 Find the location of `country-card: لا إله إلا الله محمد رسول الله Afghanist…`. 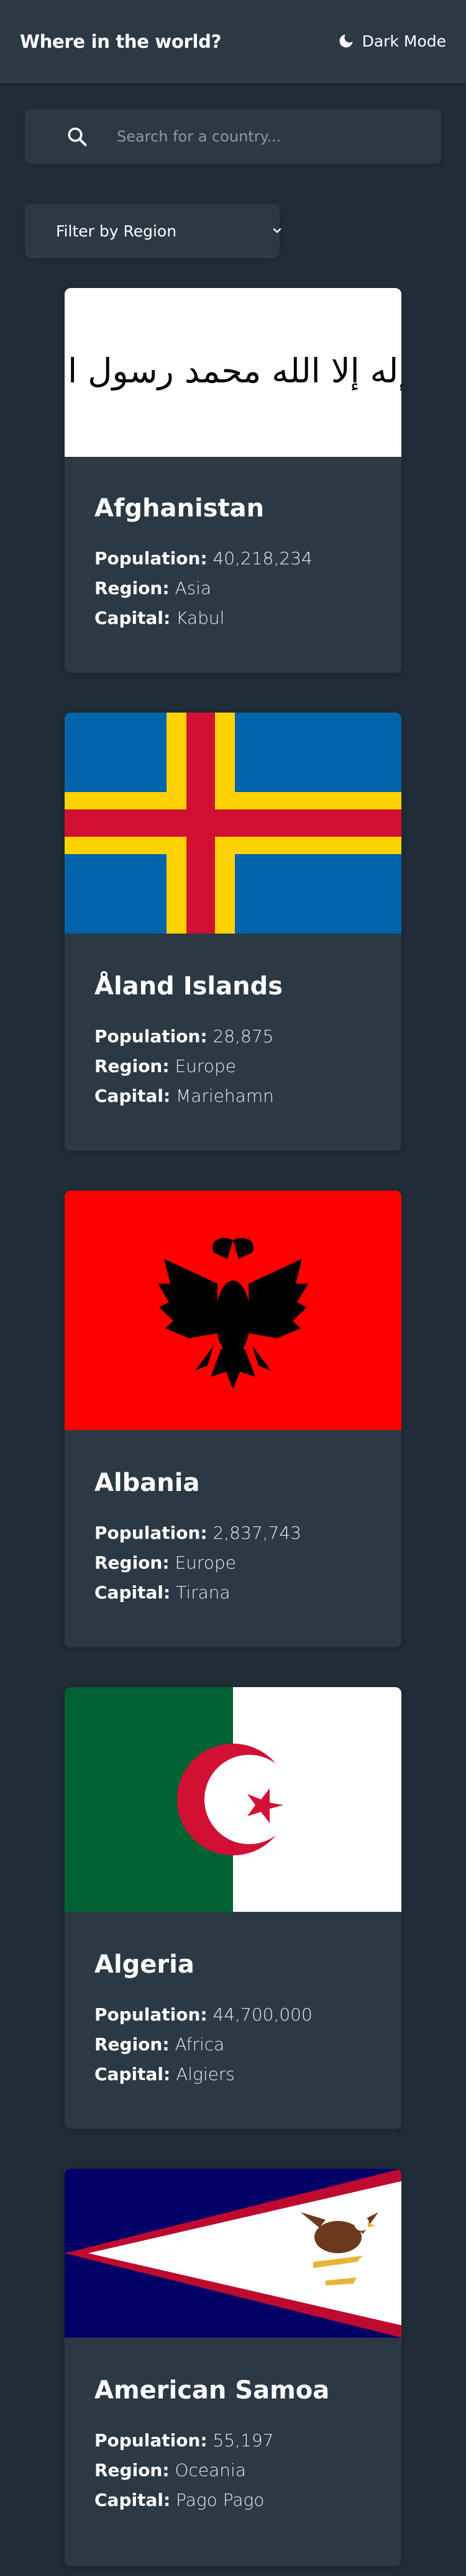

country-card: لا إله إلا الله محمد رسول الله Afghanist… is located at coordinates (233, 480).